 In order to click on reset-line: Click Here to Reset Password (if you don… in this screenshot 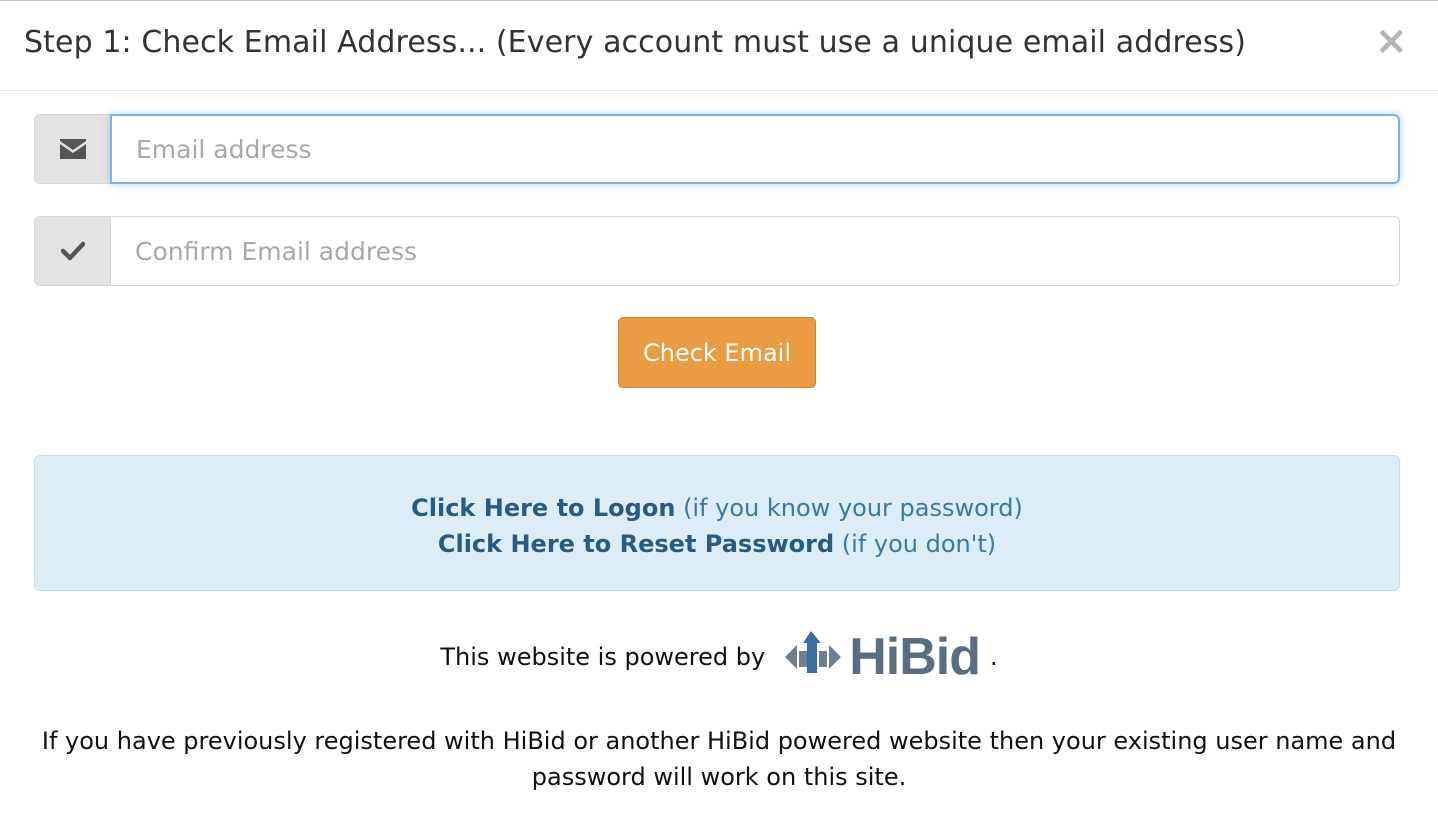, I will do `click(717, 544)`.